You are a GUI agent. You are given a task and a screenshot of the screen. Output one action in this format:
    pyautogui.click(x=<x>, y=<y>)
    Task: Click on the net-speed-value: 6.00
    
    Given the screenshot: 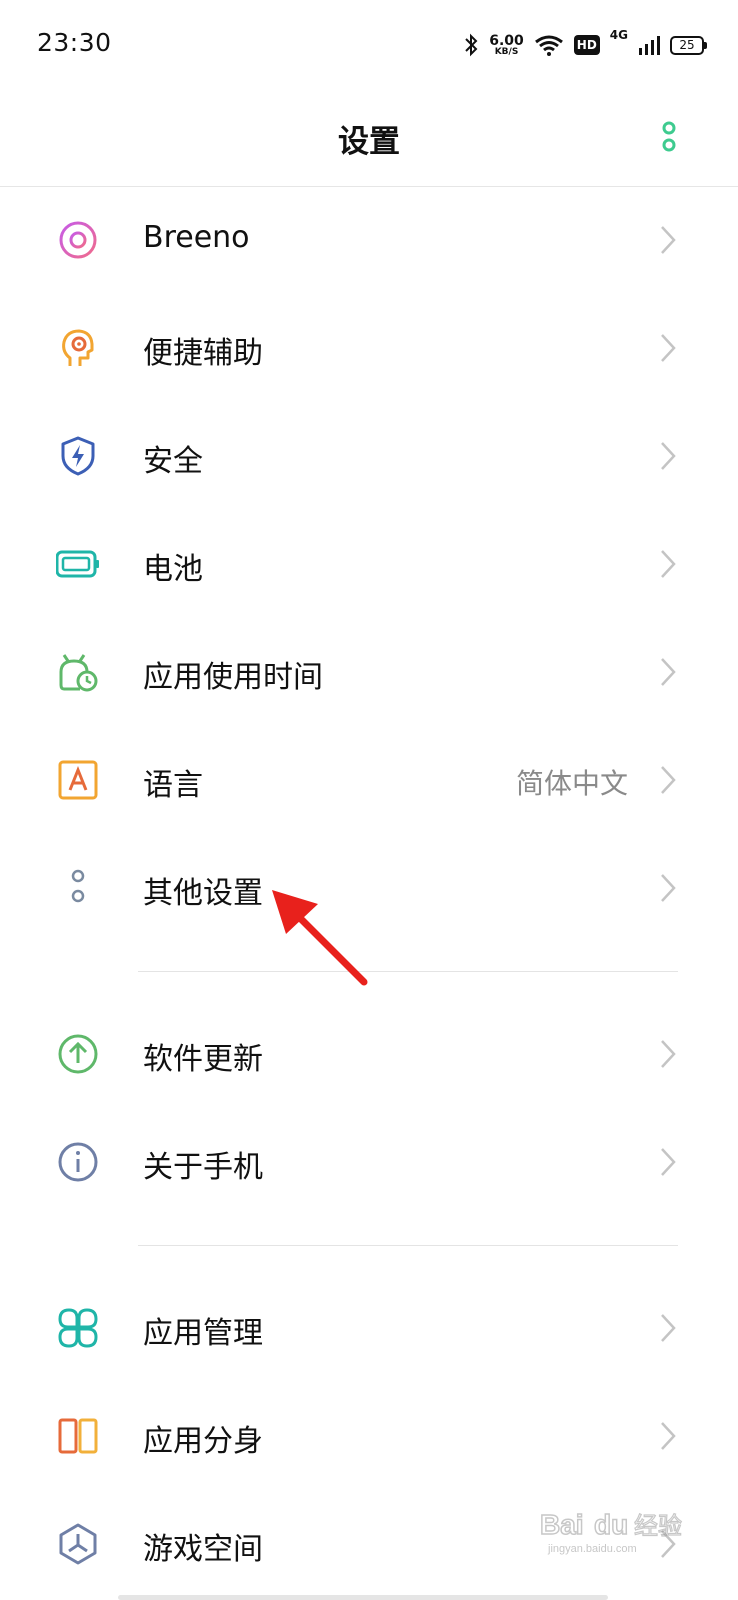 What is the action you would take?
    pyautogui.click(x=506, y=40)
    